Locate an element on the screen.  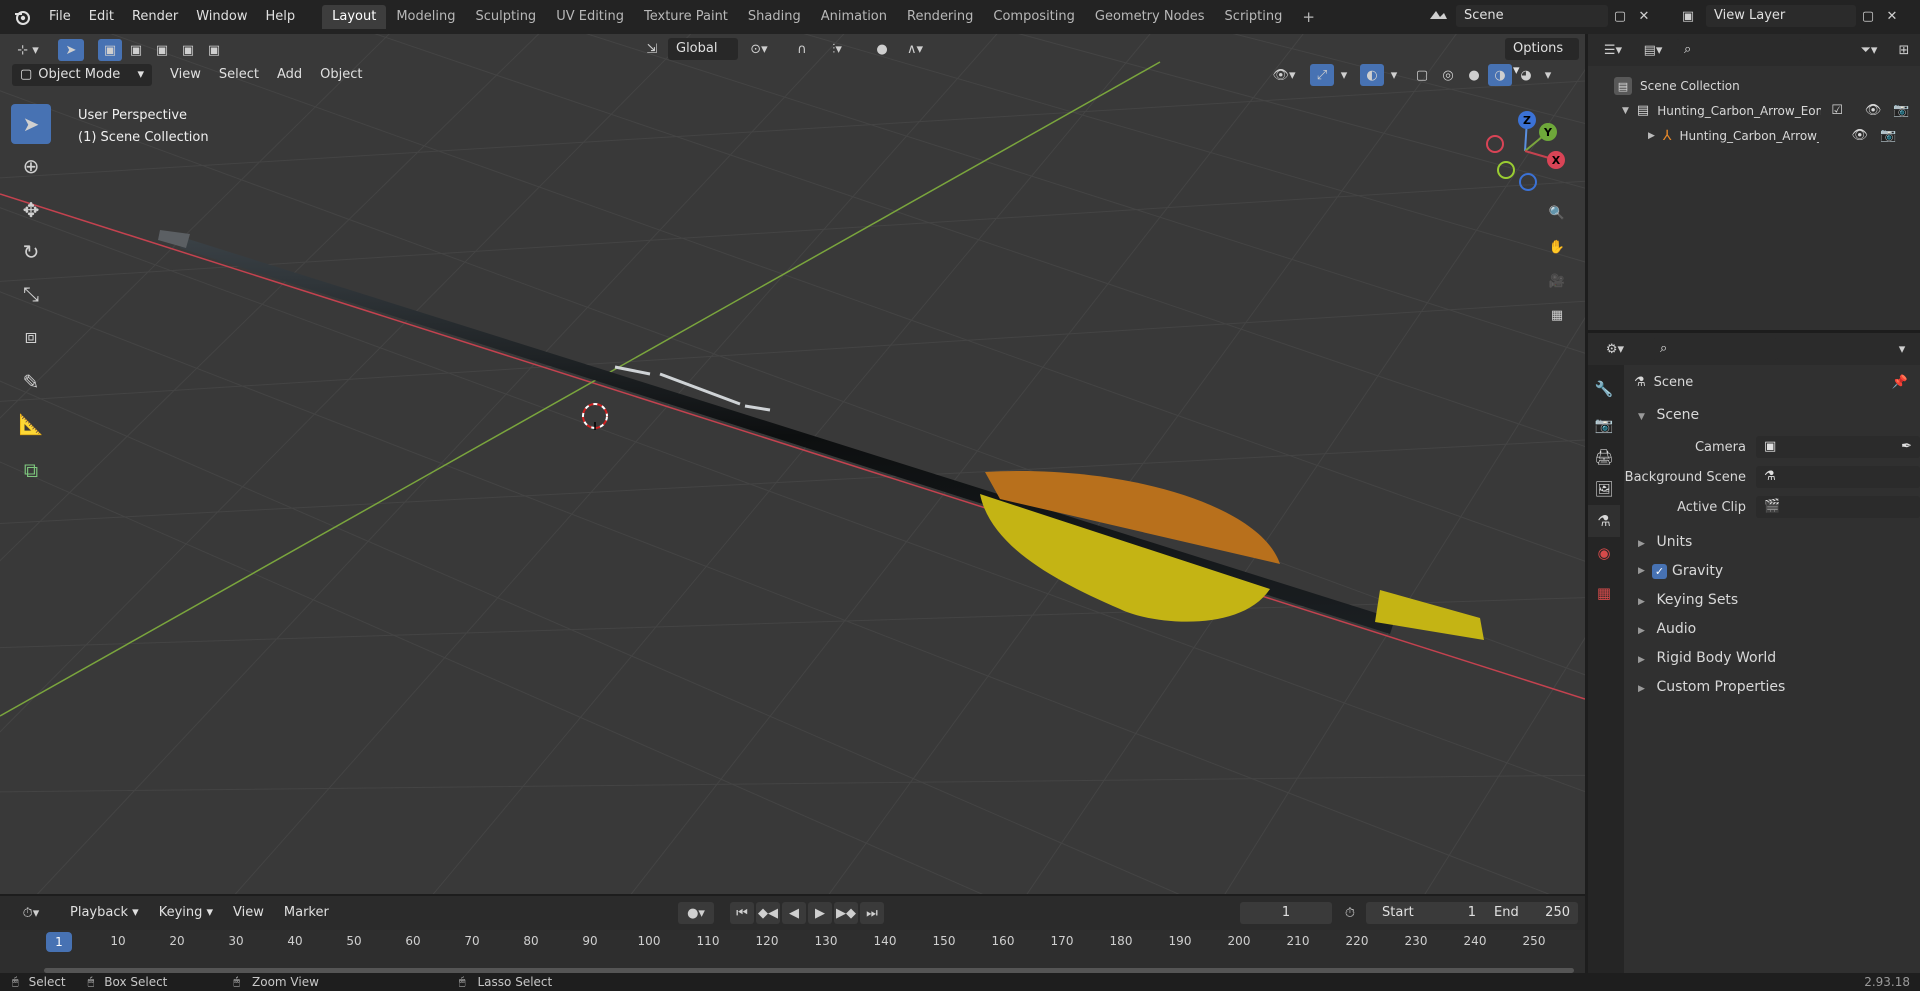
menu-add: Add is located at coordinates (289, 75).